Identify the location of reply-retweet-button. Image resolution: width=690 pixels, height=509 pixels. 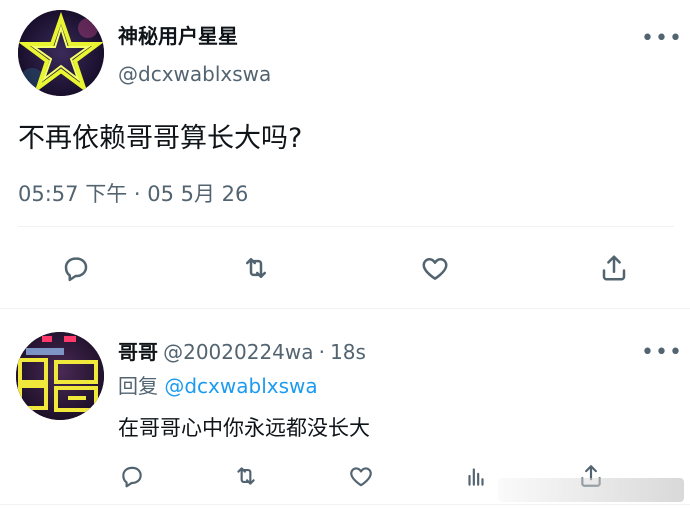
(246, 476).